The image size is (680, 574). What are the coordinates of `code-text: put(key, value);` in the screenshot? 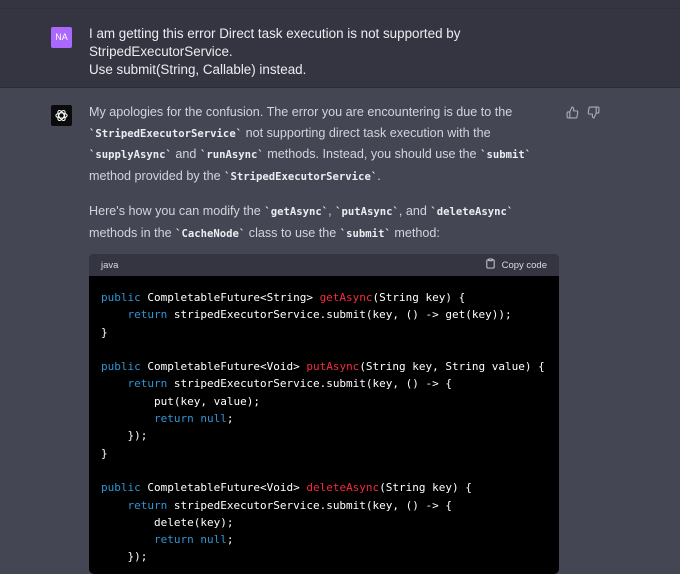 It's located at (180, 401).